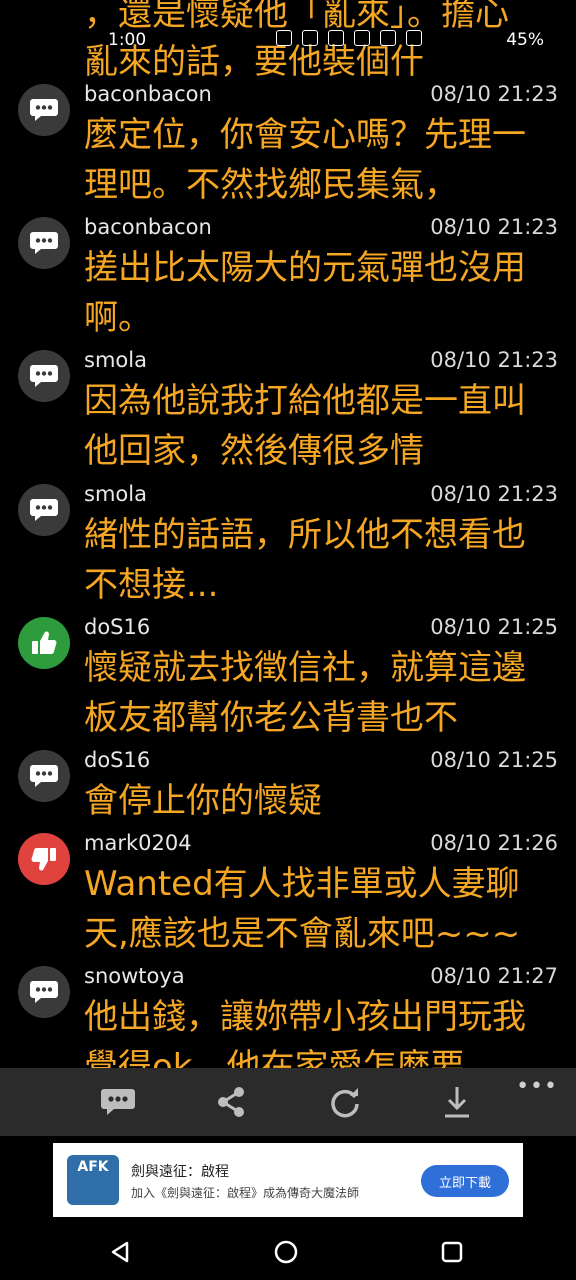 This screenshot has height=1280, width=576. What do you see at coordinates (305, 668) in the screenshot?
I see `comment-line: 懷疑就去找徵信社，就算這邊` at bounding box center [305, 668].